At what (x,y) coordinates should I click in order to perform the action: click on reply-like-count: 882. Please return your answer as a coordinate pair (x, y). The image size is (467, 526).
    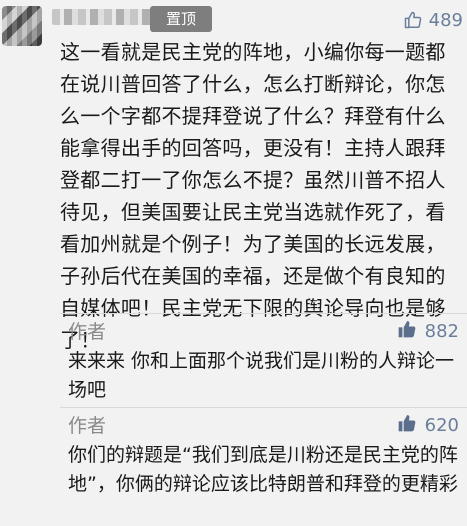
    Looking at the image, I should click on (441, 331).